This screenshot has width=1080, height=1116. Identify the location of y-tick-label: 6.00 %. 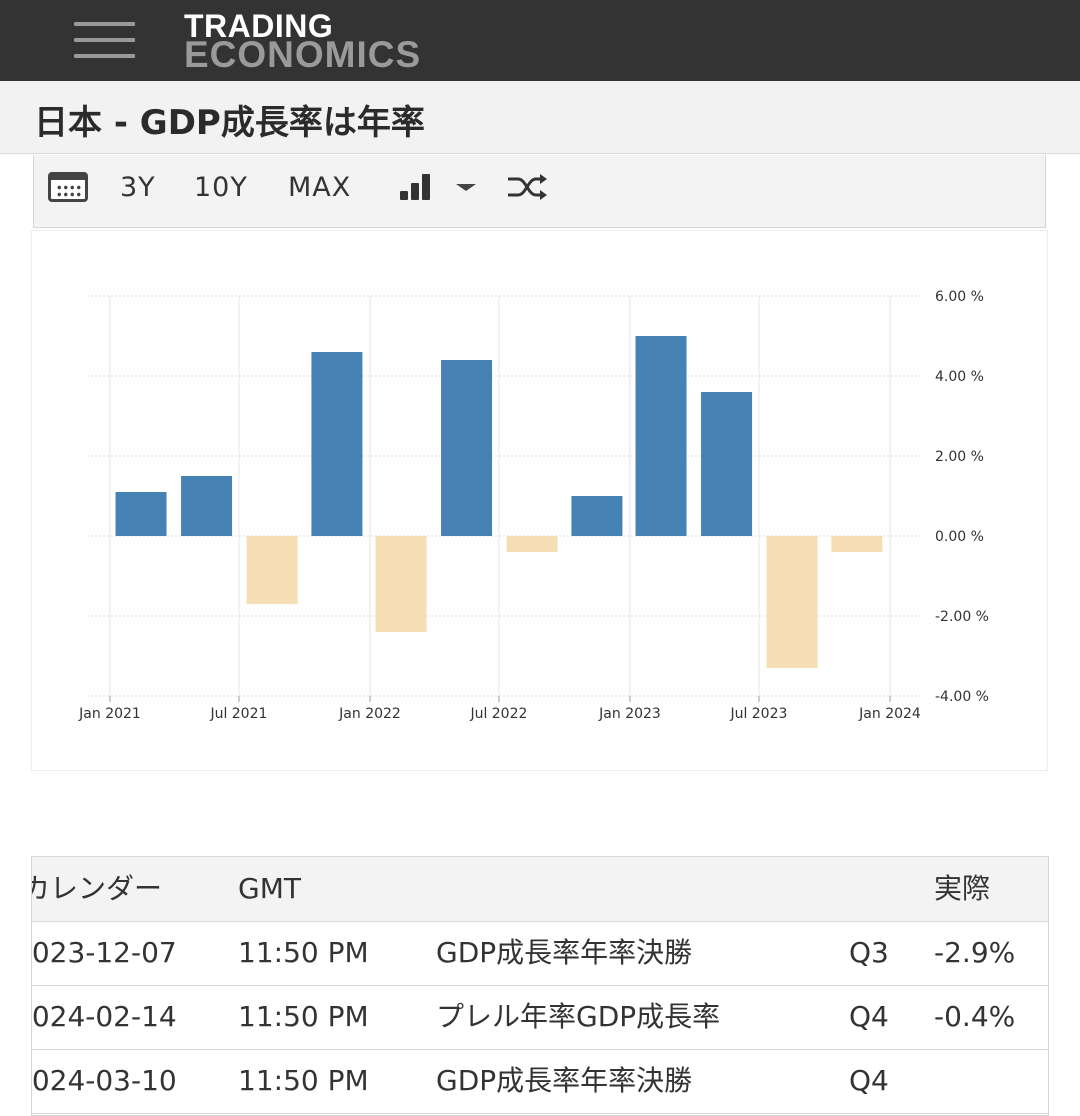
(959, 297).